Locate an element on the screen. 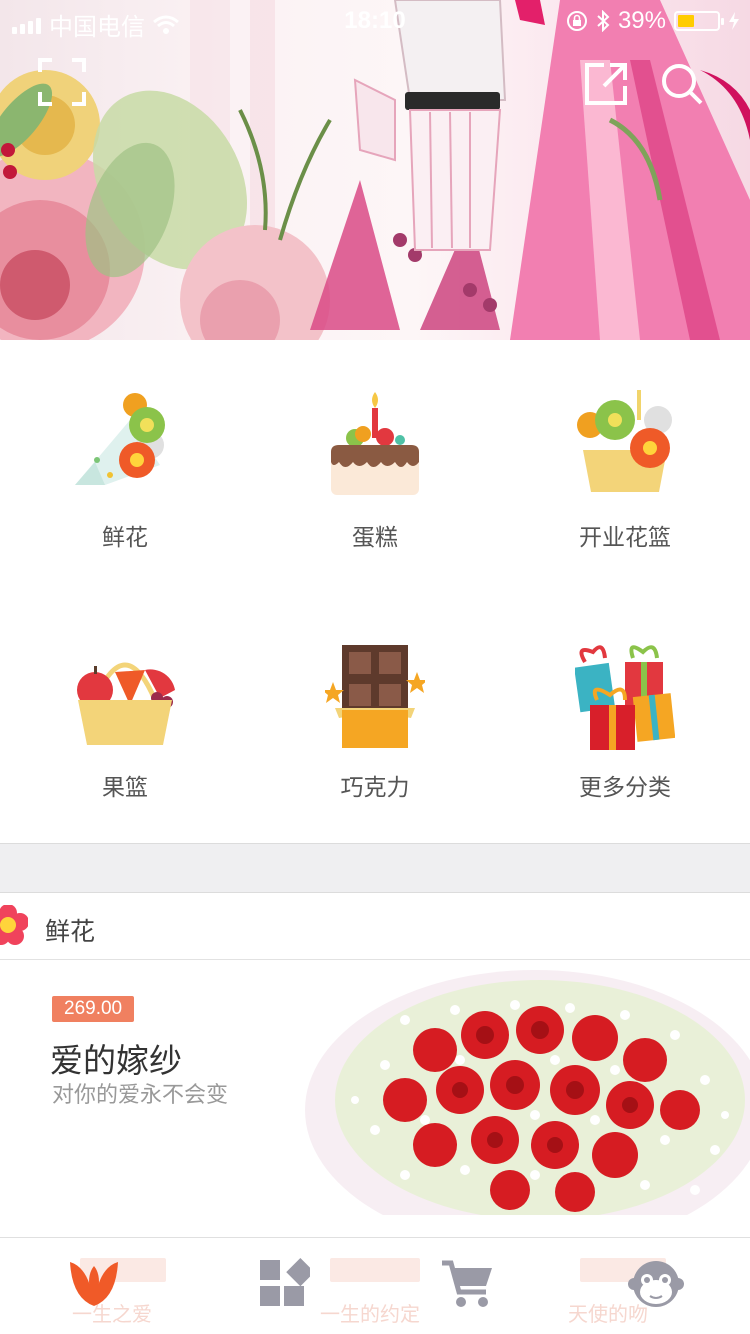  category-label: 更多分类 is located at coordinates (625, 787).